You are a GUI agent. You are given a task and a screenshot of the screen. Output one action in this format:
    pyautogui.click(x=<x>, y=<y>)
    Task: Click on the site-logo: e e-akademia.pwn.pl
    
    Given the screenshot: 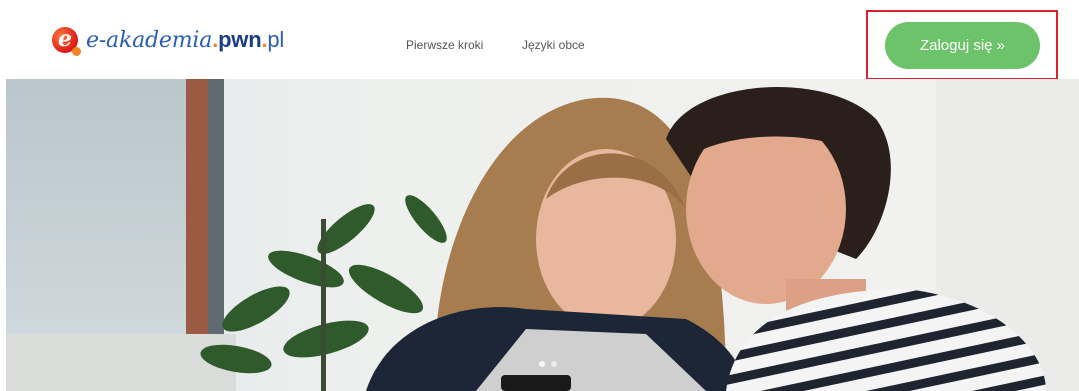 What is the action you would take?
    pyautogui.click(x=168, y=40)
    